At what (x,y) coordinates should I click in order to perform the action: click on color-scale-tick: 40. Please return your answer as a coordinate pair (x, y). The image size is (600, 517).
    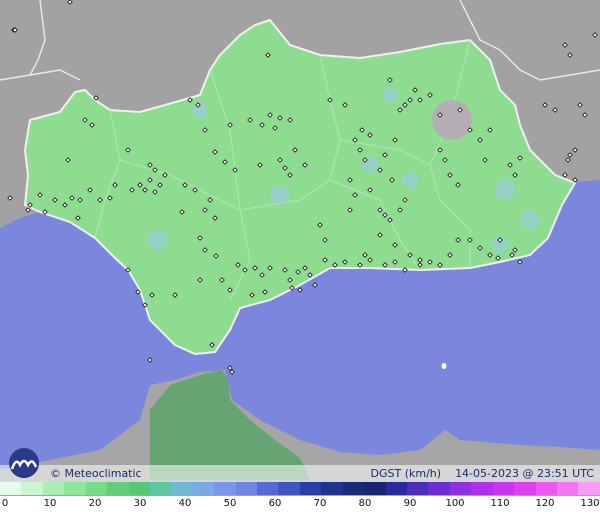
    Looking at the image, I should click on (185, 503).